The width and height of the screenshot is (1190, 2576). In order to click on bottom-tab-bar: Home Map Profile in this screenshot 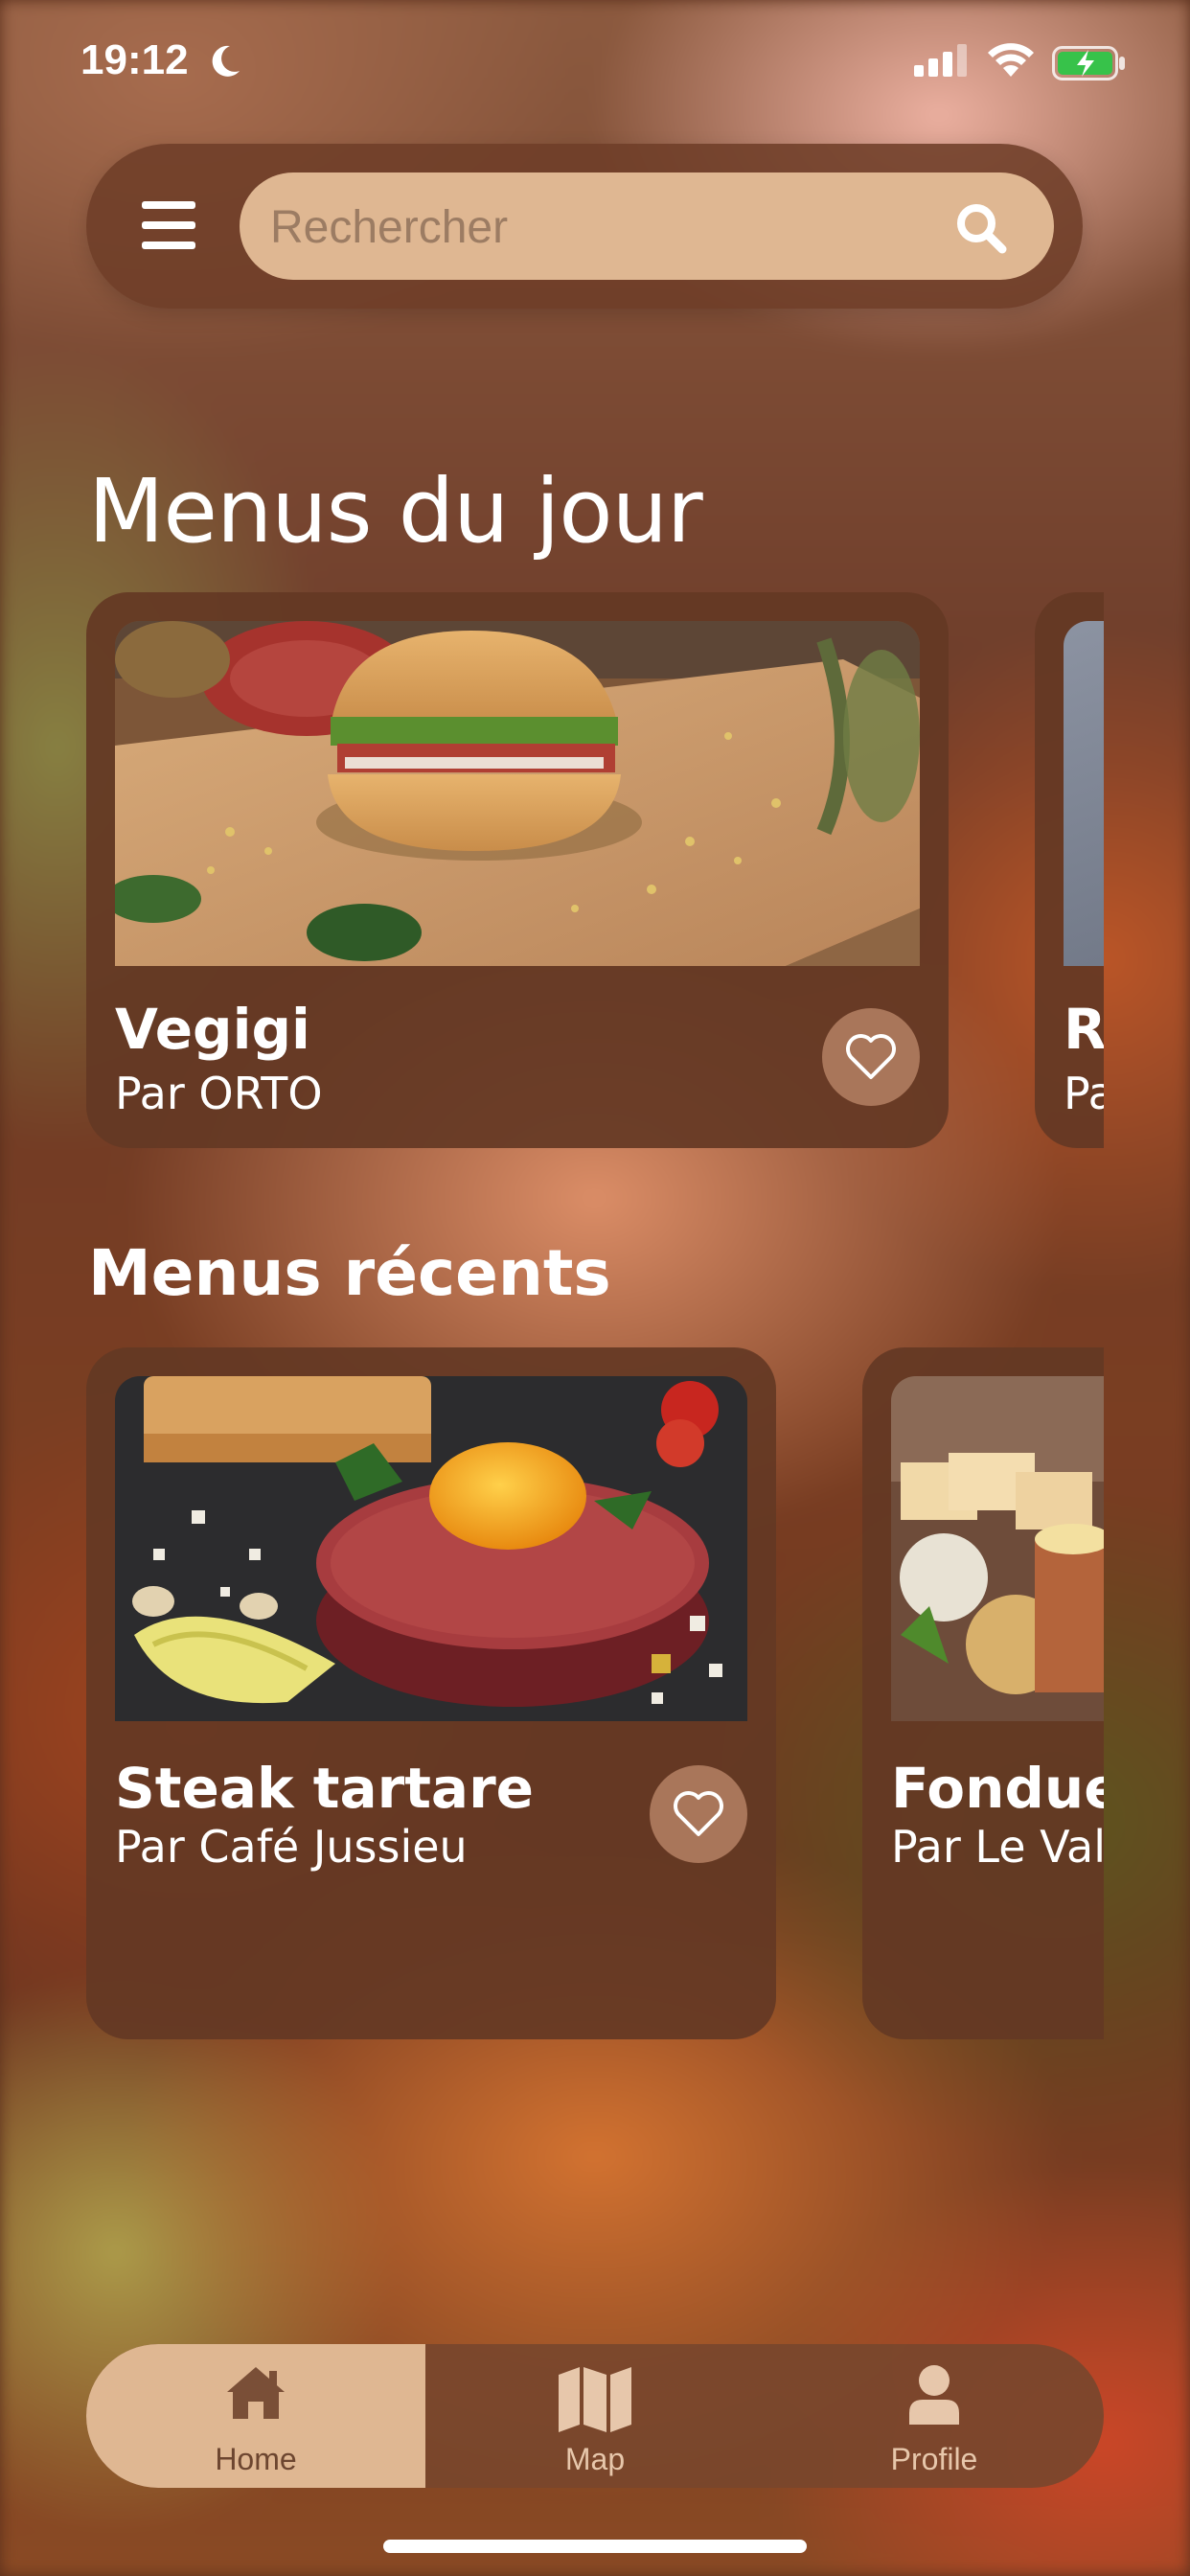, I will do `click(595, 2416)`.